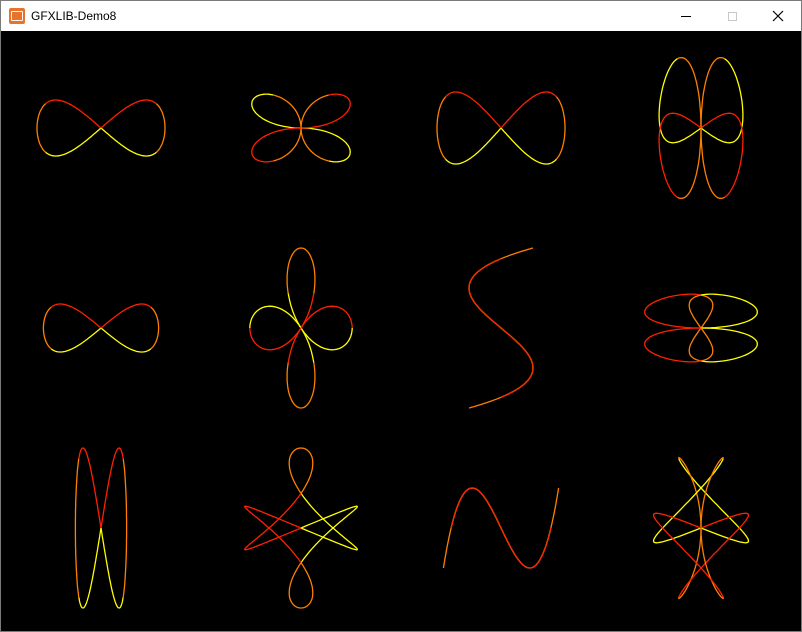 The width and height of the screenshot is (802, 632). What do you see at coordinates (17, 16) in the screenshot?
I see `app-icon` at bounding box center [17, 16].